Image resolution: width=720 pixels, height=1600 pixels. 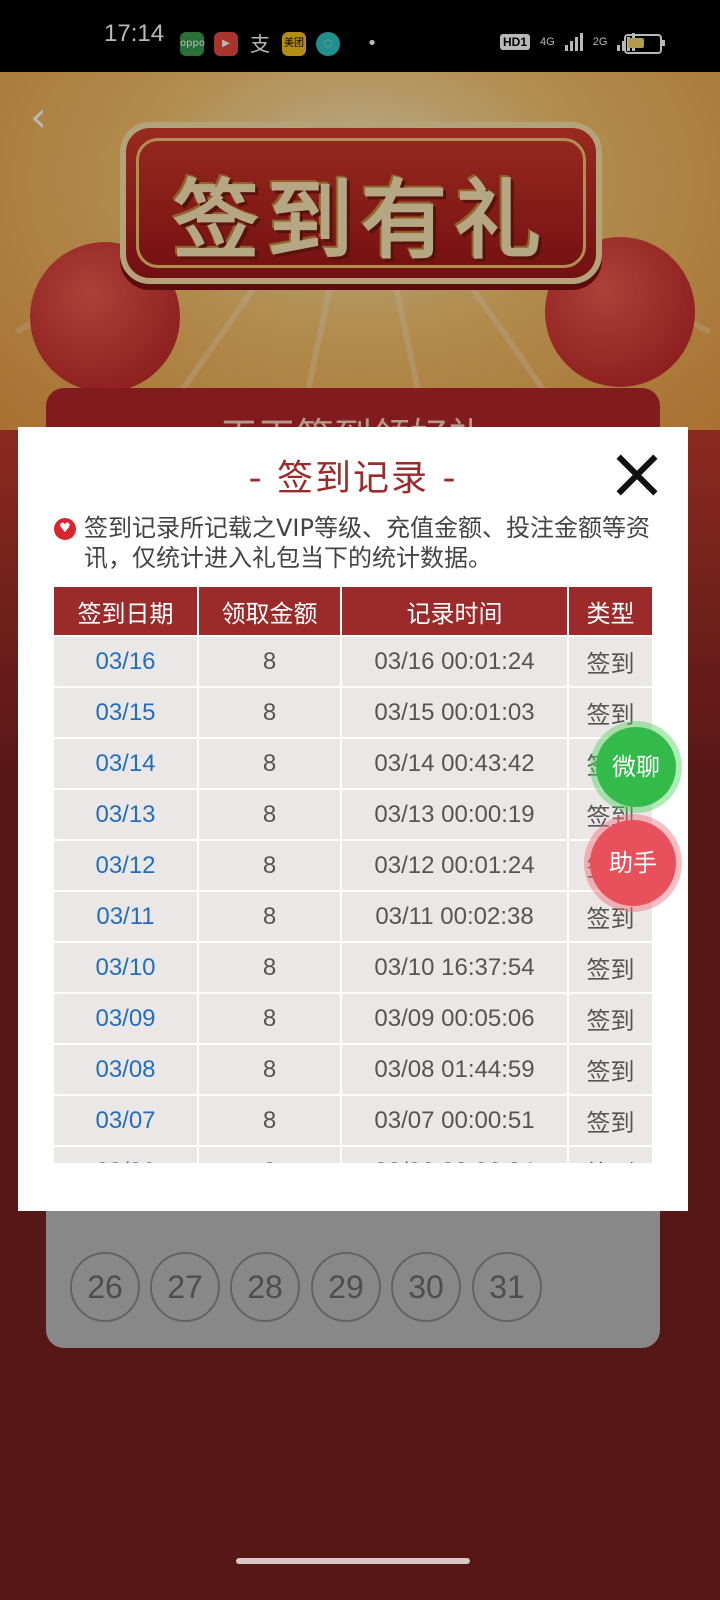 What do you see at coordinates (455, 712) in the screenshot?
I see `row-time: 03/15 00:01:03` at bounding box center [455, 712].